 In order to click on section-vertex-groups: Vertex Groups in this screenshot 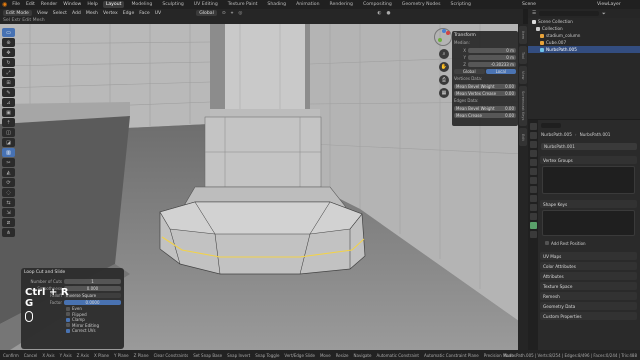, I will do `click(588, 160)`.